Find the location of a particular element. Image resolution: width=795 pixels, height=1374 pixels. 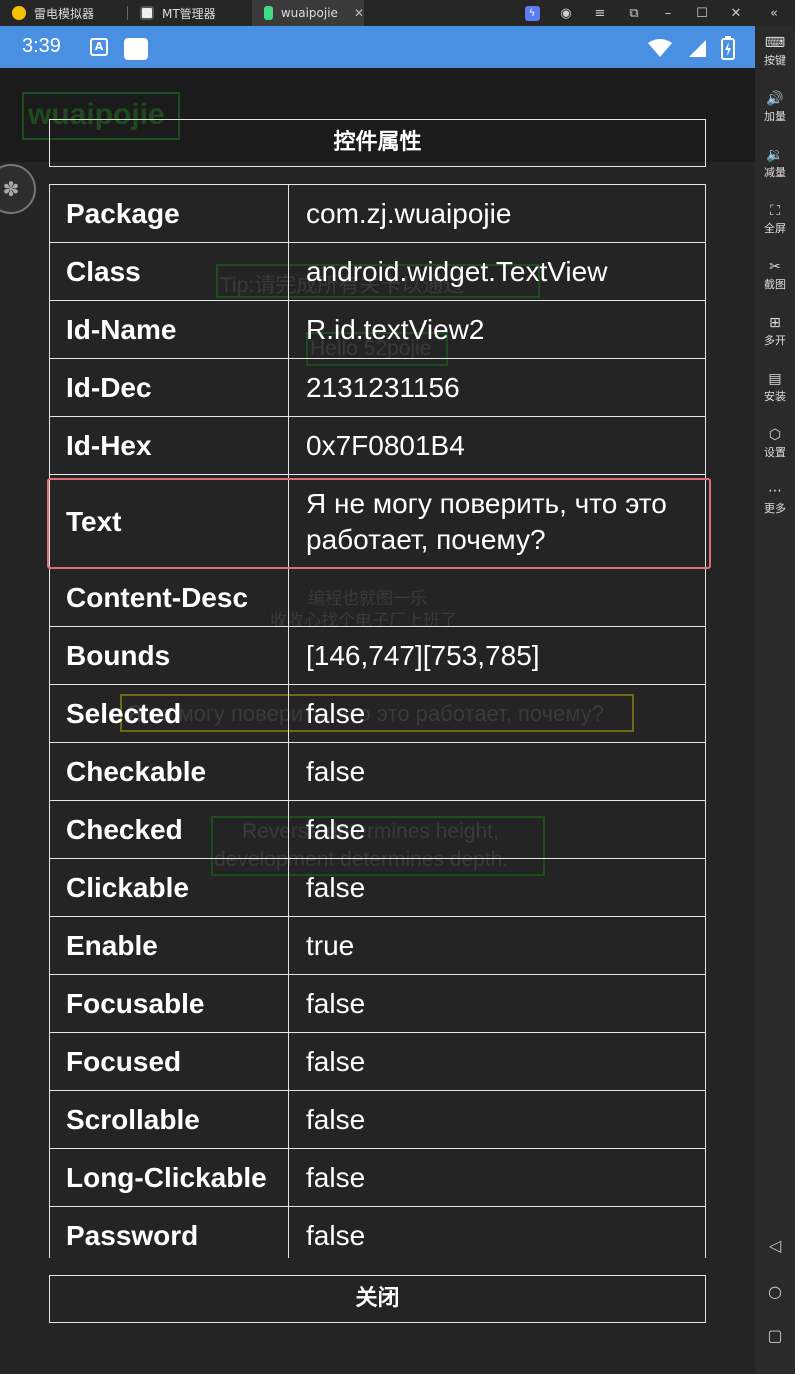

sidebar-item-settings: ⬡ 设置 is located at coordinates (775, 443).